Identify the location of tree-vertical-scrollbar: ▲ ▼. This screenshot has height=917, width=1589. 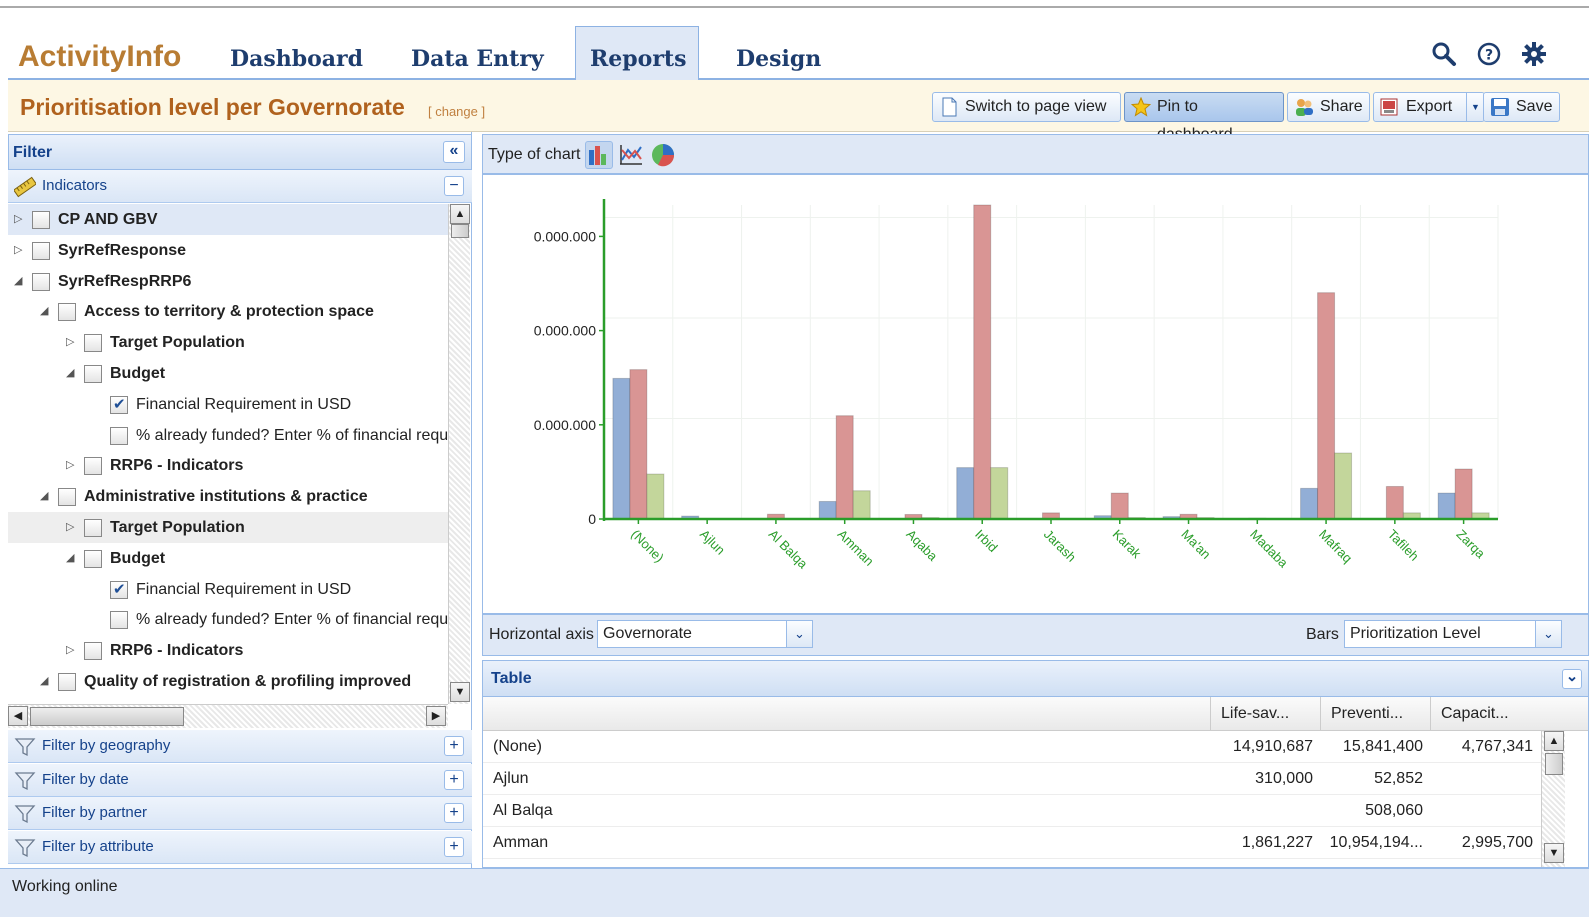
(459, 454).